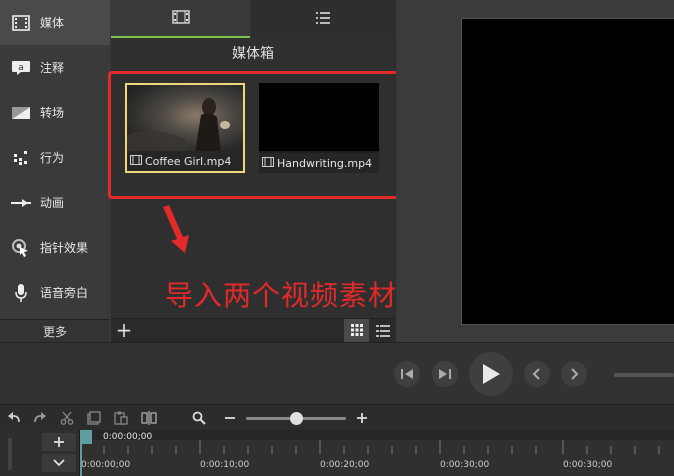 The image size is (674, 476). Describe the element at coordinates (52, 68) in the screenshot. I see `sidebar-item-label: 注释` at that location.